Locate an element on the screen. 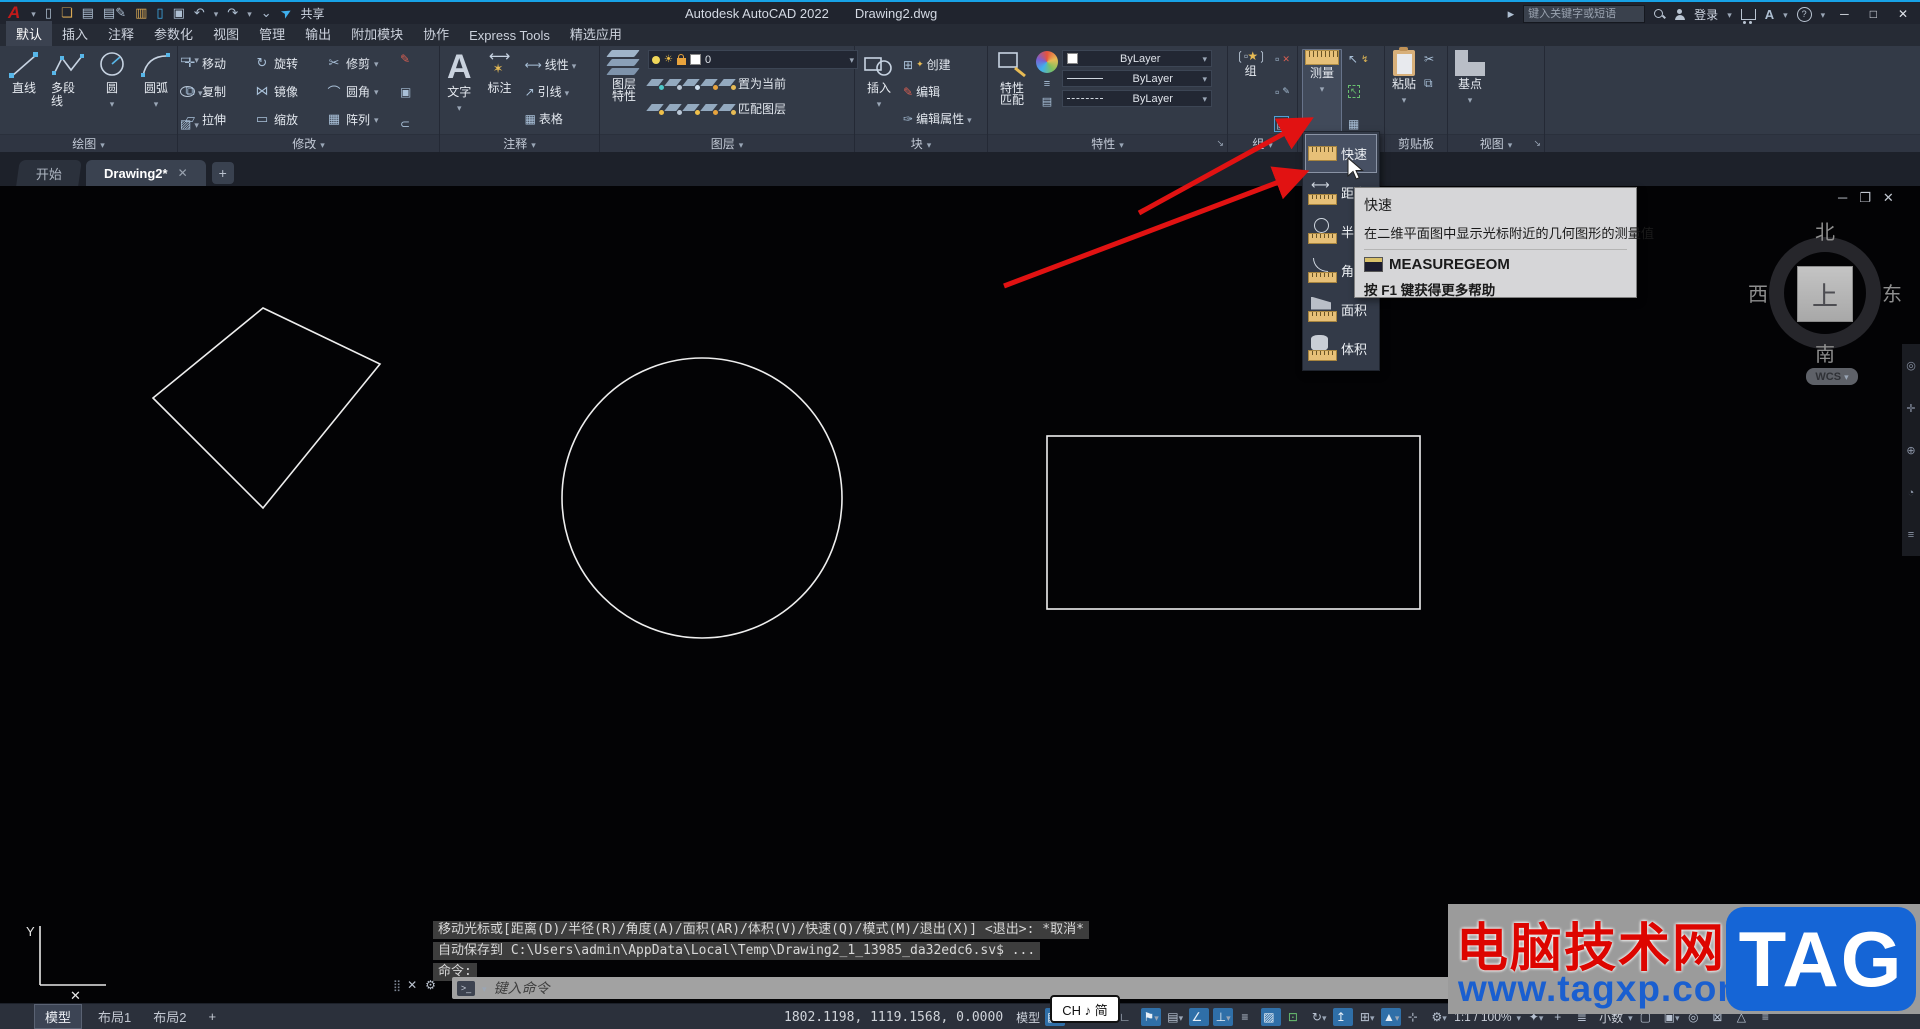  search-expand-icon: ▸ is located at coordinates (1511, 14).